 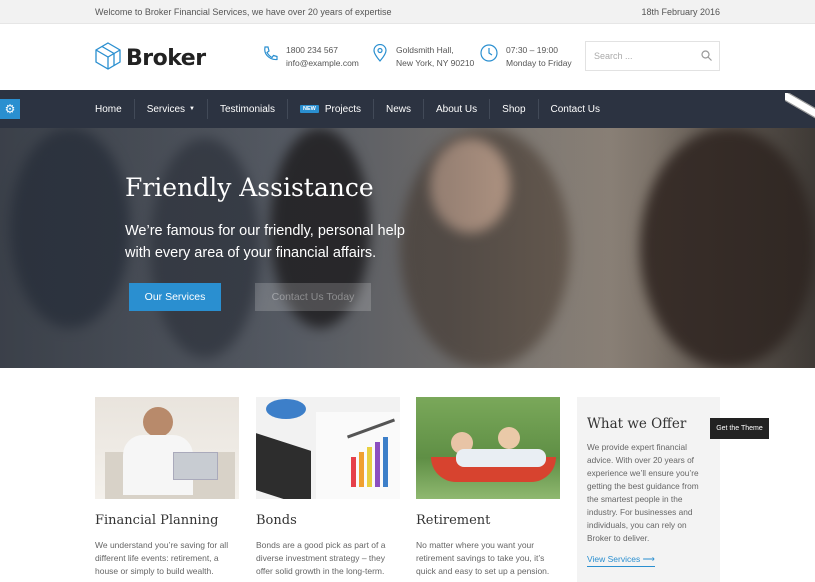 What do you see at coordinates (539, 63) in the screenshot?
I see `hours-days: Monday to Friday` at bounding box center [539, 63].